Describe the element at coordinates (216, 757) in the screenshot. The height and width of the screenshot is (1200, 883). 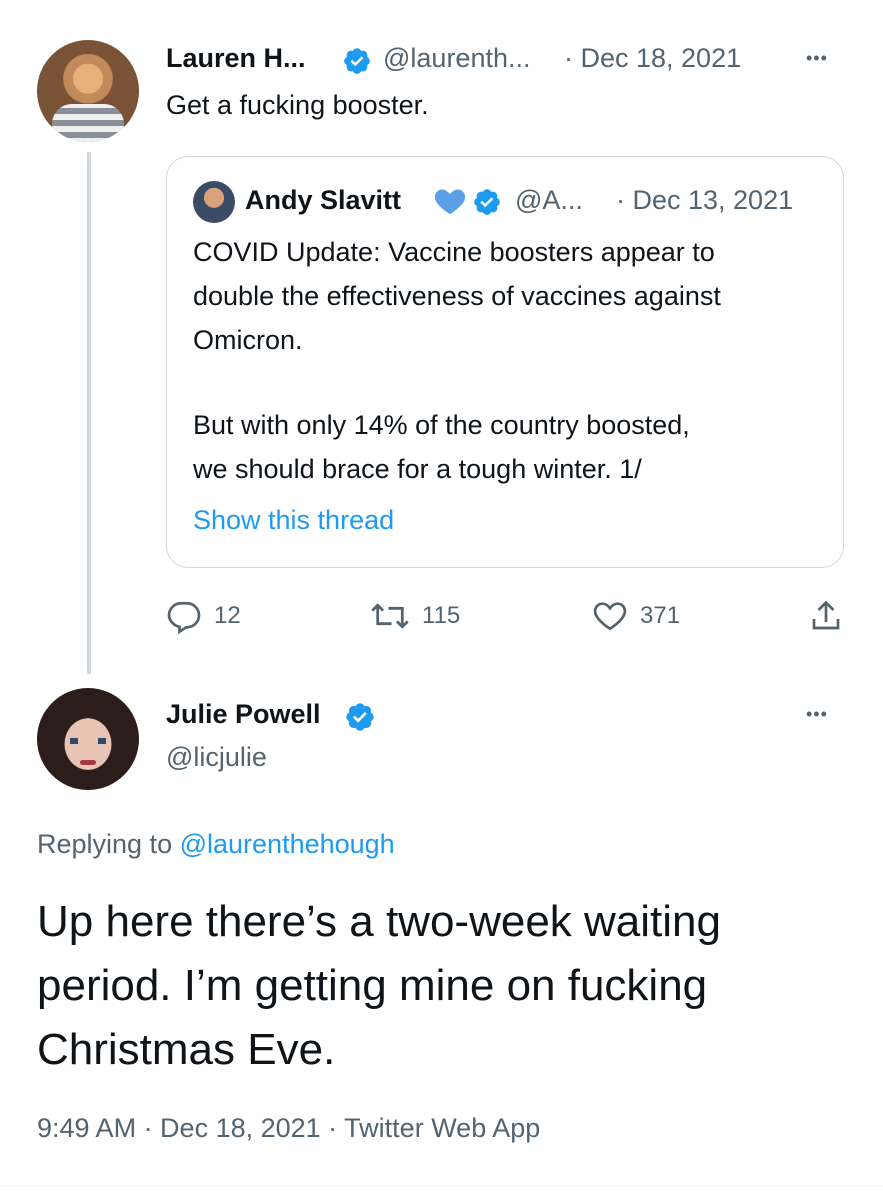
I see `julie-handle: @licjulie` at that location.